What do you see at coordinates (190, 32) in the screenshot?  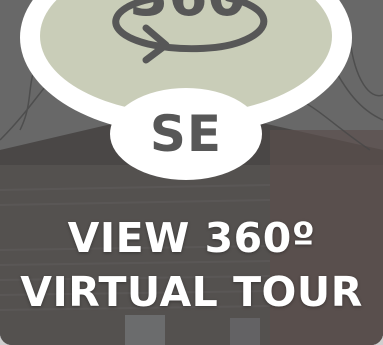 I see `rotate-360-icon: 360` at bounding box center [190, 32].